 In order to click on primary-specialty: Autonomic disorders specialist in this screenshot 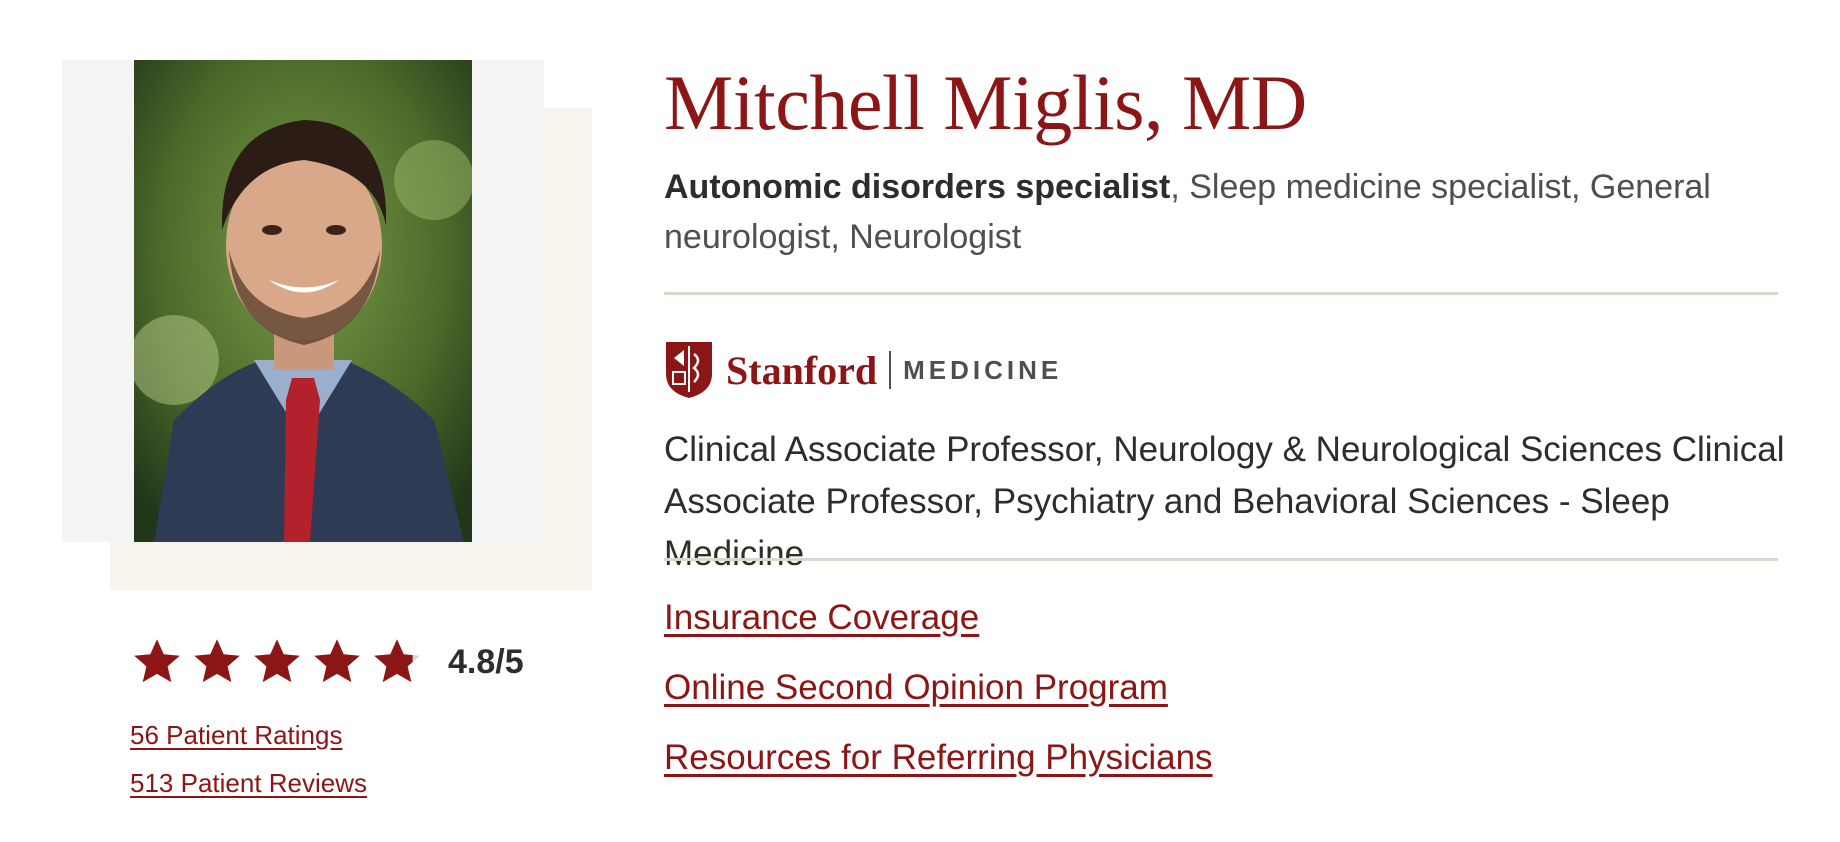, I will do `click(917, 187)`.